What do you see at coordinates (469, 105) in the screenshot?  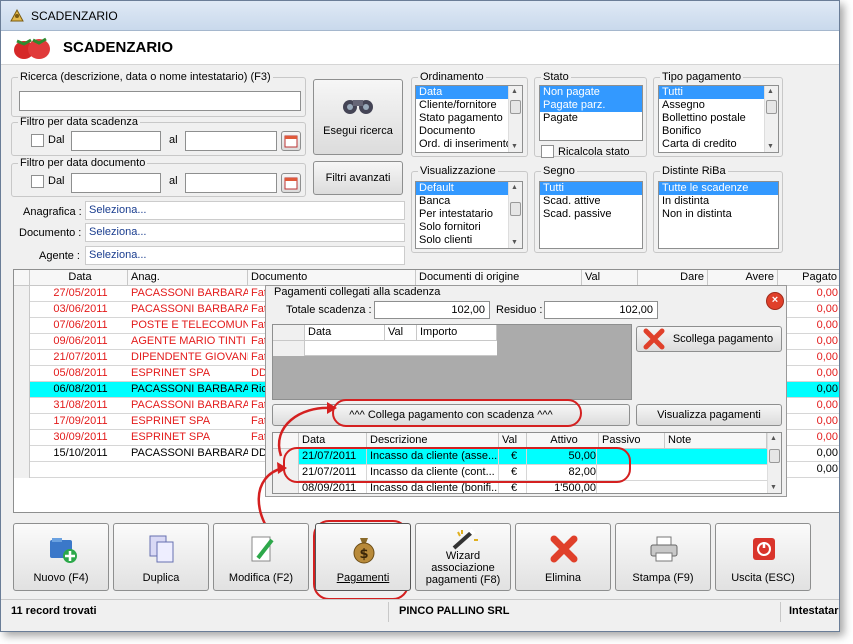 I see `ordinamento-item: Cliente/fornitore` at bounding box center [469, 105].